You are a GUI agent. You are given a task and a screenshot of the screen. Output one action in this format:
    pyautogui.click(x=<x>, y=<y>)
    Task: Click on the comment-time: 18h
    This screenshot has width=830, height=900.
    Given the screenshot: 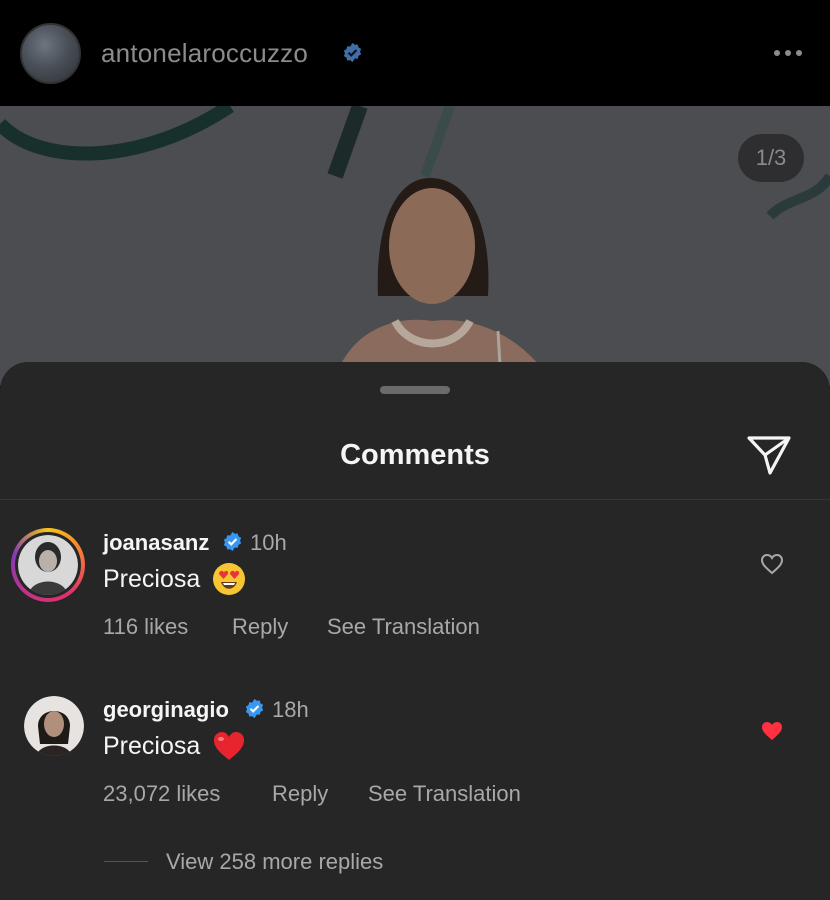 What is the action you would take?
    pyautogui.click(x=290, y=709)
    